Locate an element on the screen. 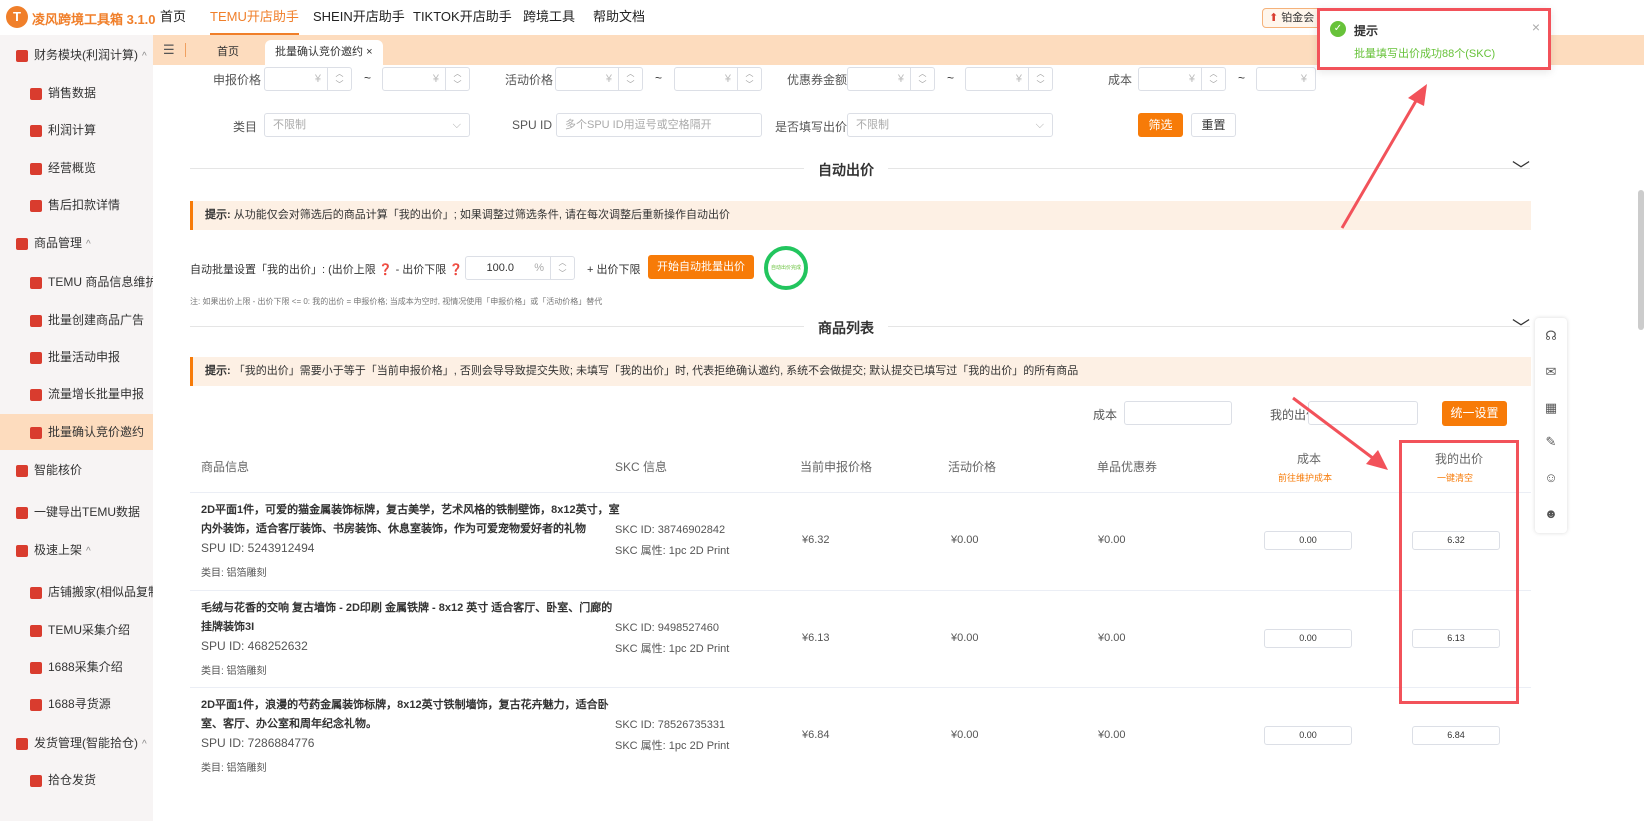 This screenshot has width=1644, height=821. nav-tiktok: TIKTOK开店助手 is located at coordinates (462, 17).